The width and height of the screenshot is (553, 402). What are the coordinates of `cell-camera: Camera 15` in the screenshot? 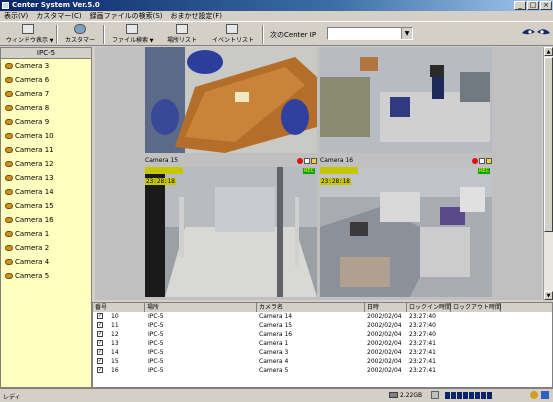 It's located at (276, 325).